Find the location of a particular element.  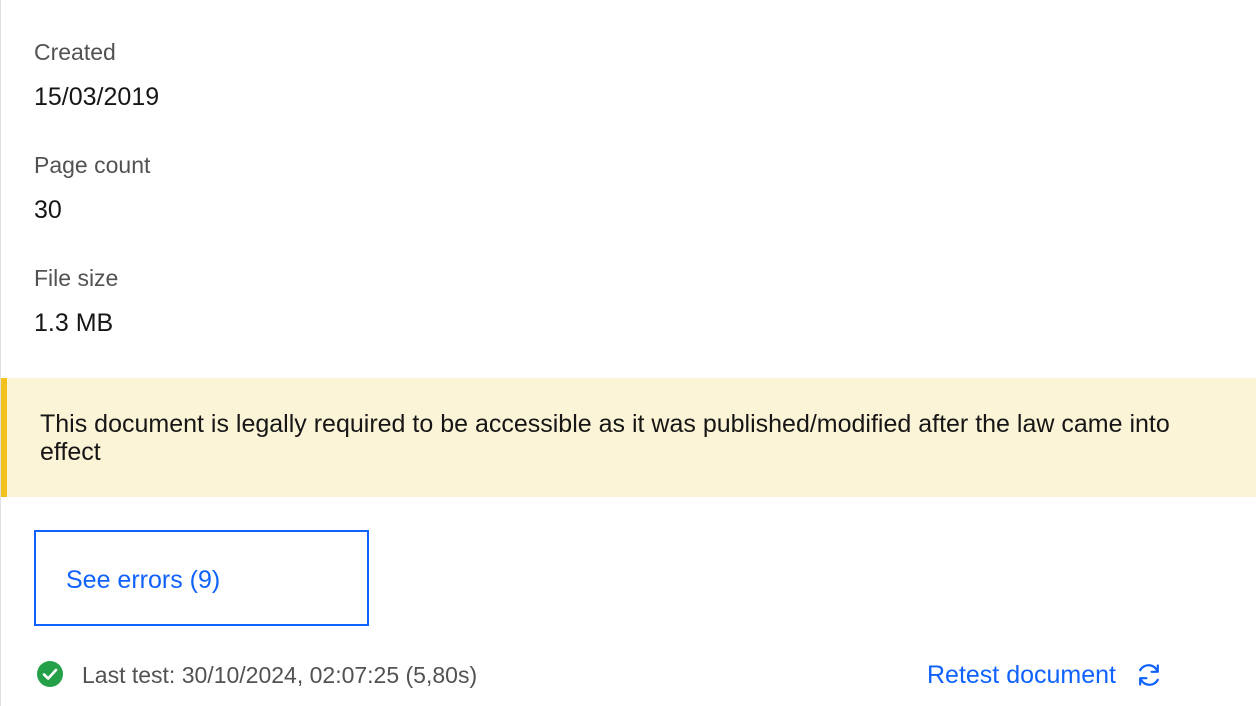

see-errors-button: See errors (9) is located at coordinates (201, 578).